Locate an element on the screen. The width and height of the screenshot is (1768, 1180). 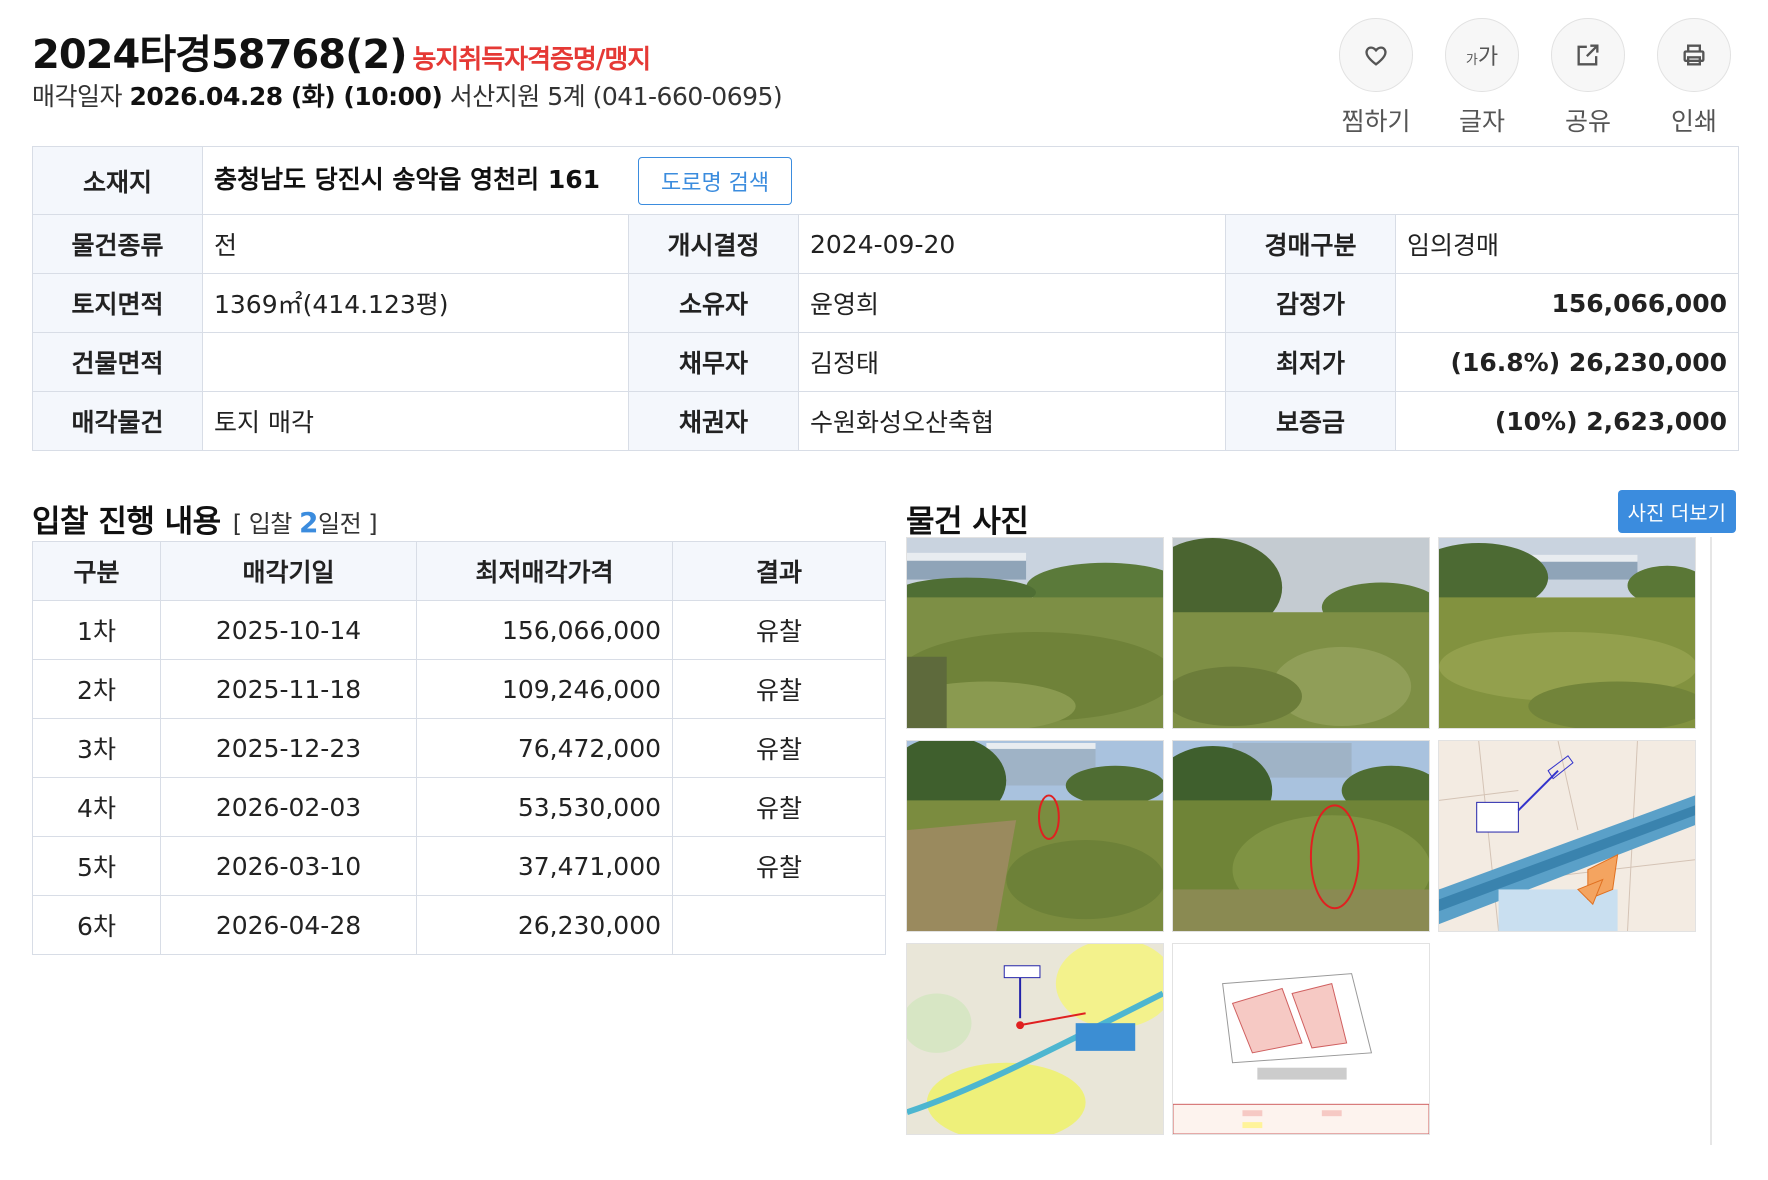
case-tag: 농지취득자격증명/맹지 is located at coordinates (531, 60).